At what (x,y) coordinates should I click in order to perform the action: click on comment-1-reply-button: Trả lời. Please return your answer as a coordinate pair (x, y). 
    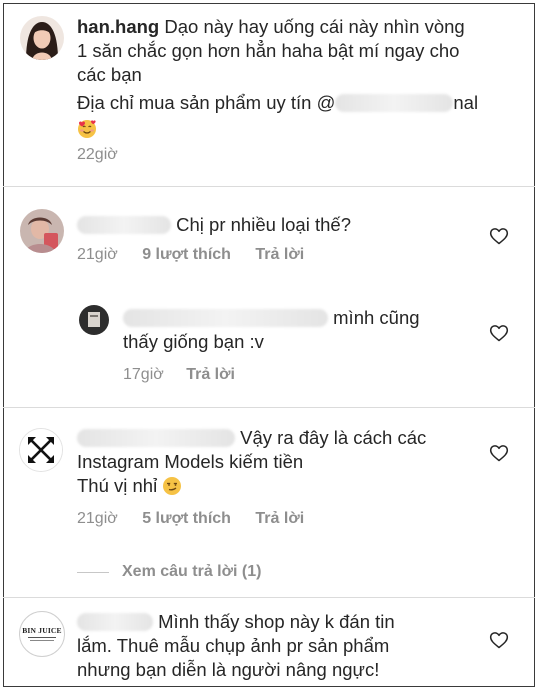
    Looking at the image, I should click on (279, 254).